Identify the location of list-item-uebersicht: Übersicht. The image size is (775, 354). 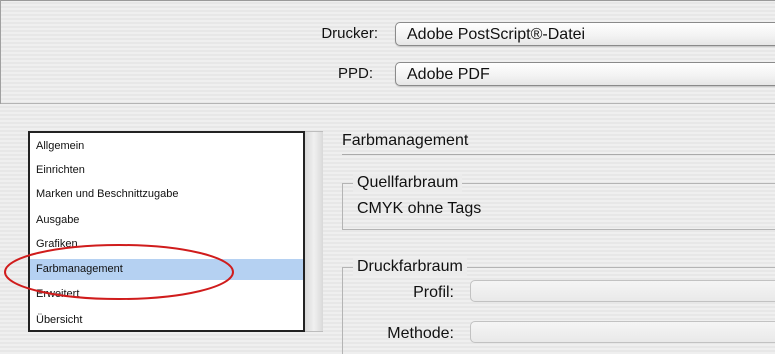
(166, 320).